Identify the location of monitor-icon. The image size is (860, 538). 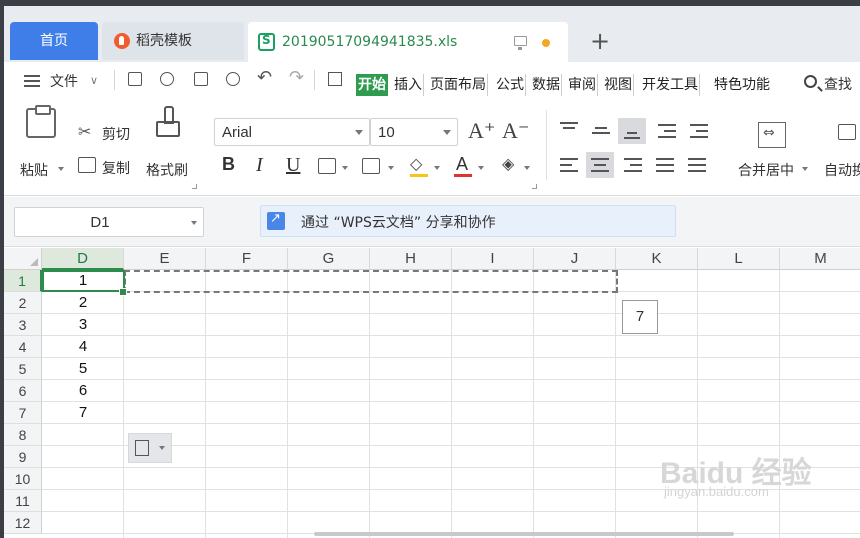
(520, 43).